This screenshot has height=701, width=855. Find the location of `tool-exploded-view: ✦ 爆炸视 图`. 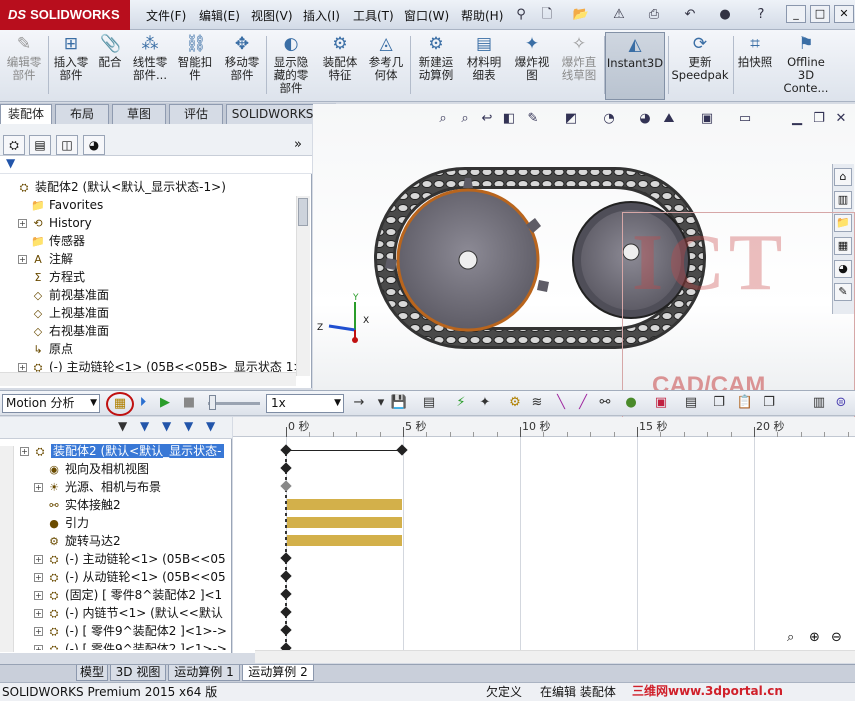

tool-exploded-view: ✦ 爆炸视 图 is located at coordinates (532, 66).